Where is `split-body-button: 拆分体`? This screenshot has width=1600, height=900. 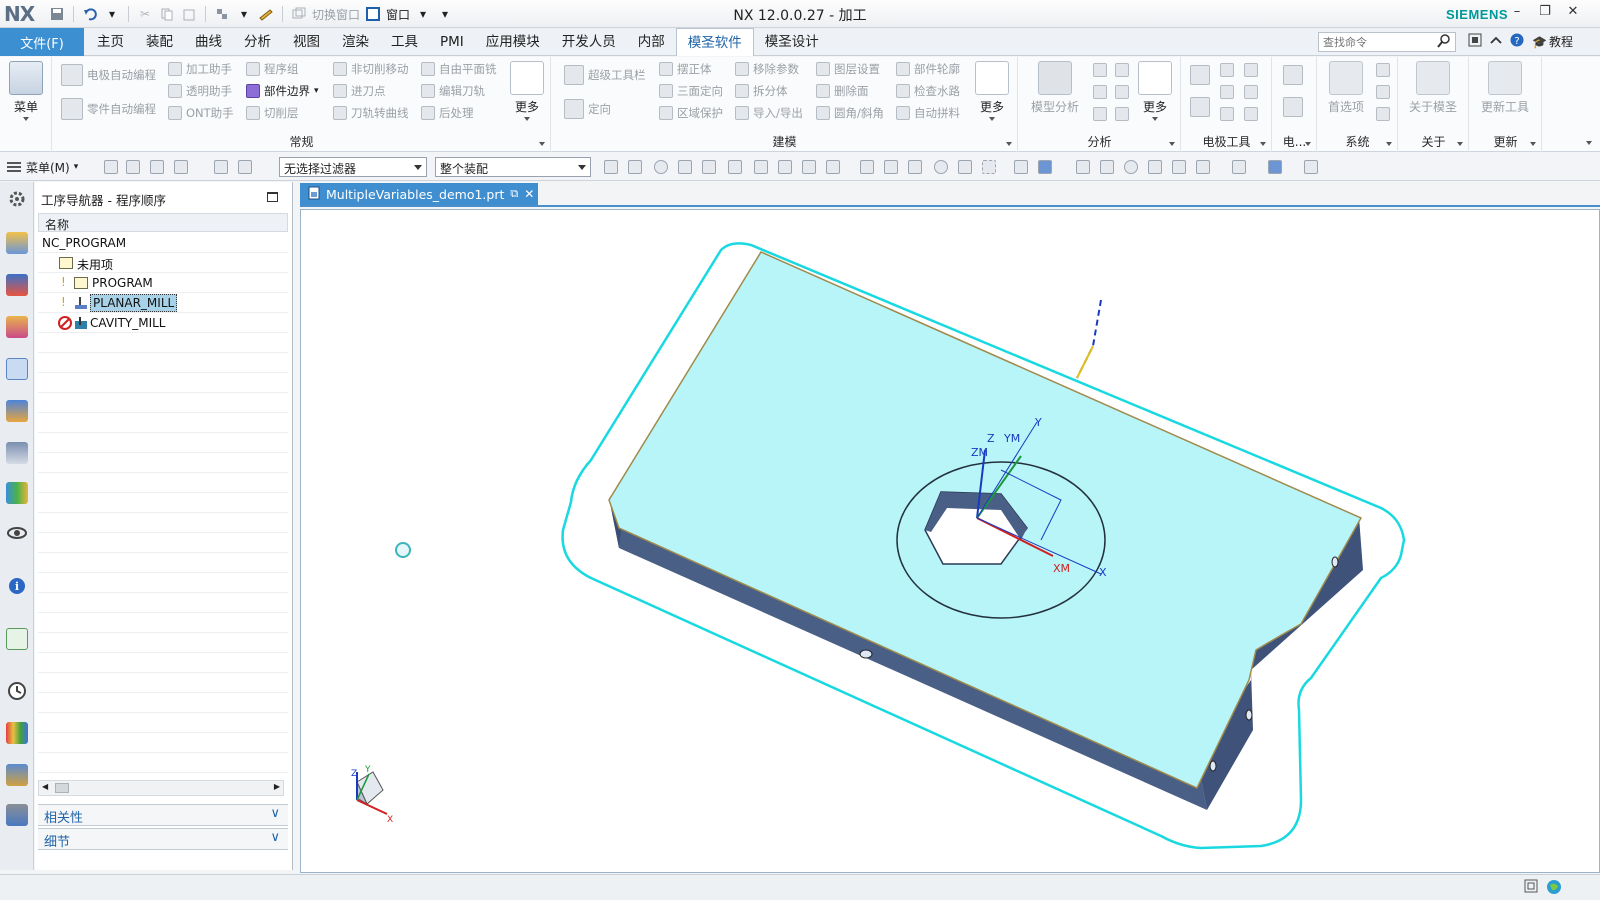
split-body-button: 拆分体 is located at coordinates (761, 91).